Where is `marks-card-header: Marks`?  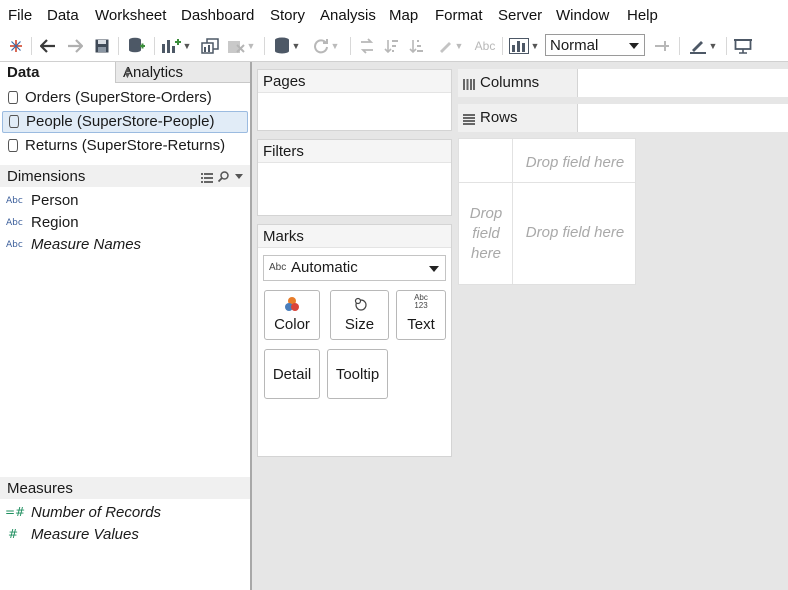
marks-card-header: Marks is located at coordinates (354, 236).